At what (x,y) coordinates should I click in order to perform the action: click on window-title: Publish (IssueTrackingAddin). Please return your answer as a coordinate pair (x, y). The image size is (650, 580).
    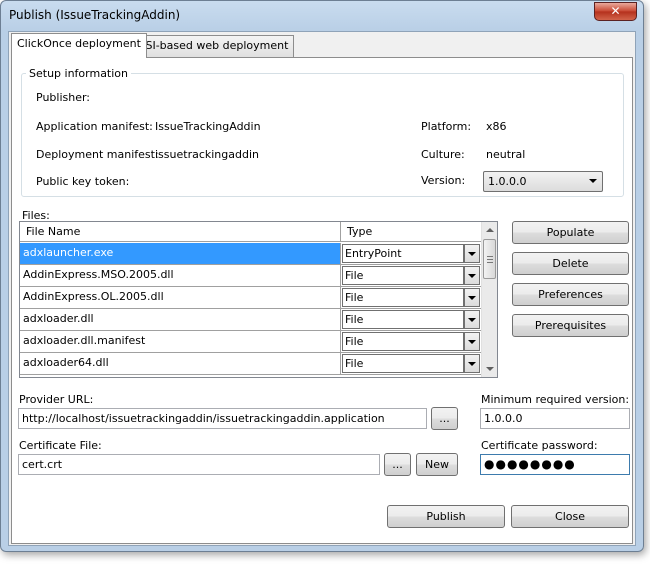
    Looking at the image, I should click on (95, 15).